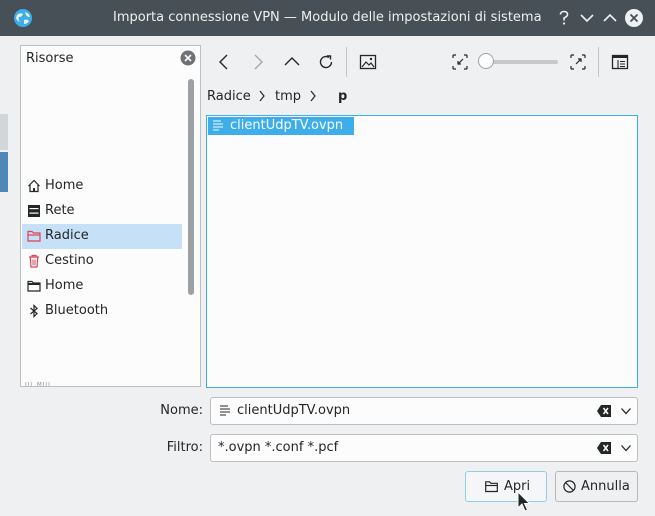 Image resolution: width=655 pixels, height=516 pixels. Describe the element at coordinates (102, 236) in the screenshot. I see `place-root: Radice` at that location.